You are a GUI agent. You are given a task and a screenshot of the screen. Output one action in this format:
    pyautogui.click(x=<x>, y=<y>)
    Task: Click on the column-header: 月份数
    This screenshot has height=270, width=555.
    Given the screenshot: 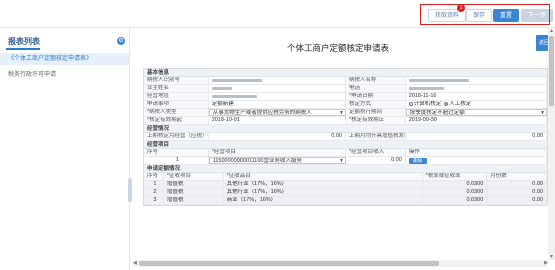 What is the action you would take?
    pyautogui.click(x=517, y=176)
    